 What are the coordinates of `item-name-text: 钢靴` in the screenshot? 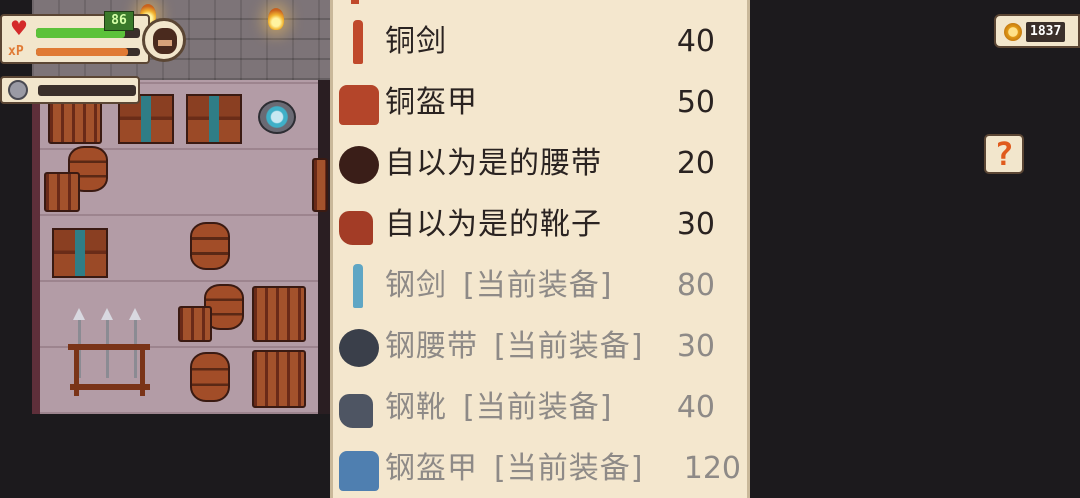 It's located at (416, 407).